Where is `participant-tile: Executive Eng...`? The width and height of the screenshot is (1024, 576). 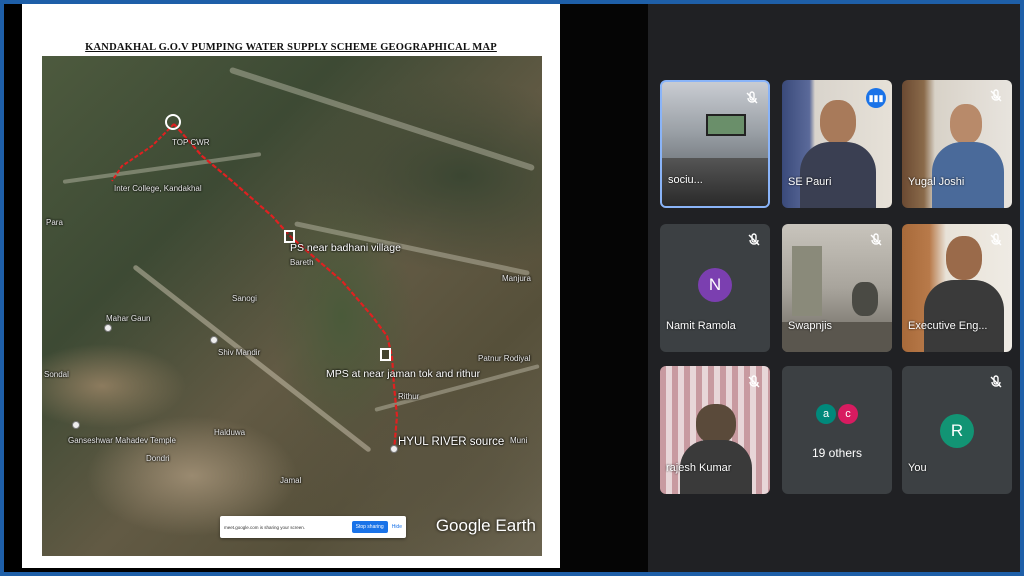 participant-tile: Executive Eng... is located at coordinates (957, 288).